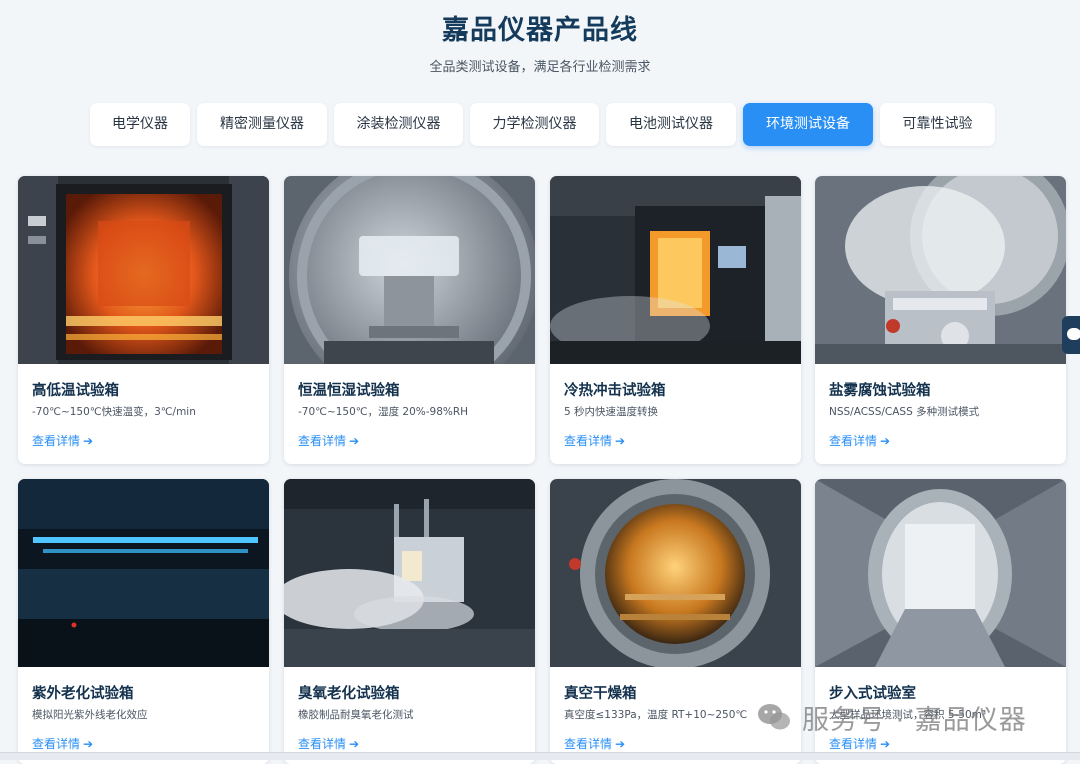  I want to click on salt-spray-image, so click(940, 270).